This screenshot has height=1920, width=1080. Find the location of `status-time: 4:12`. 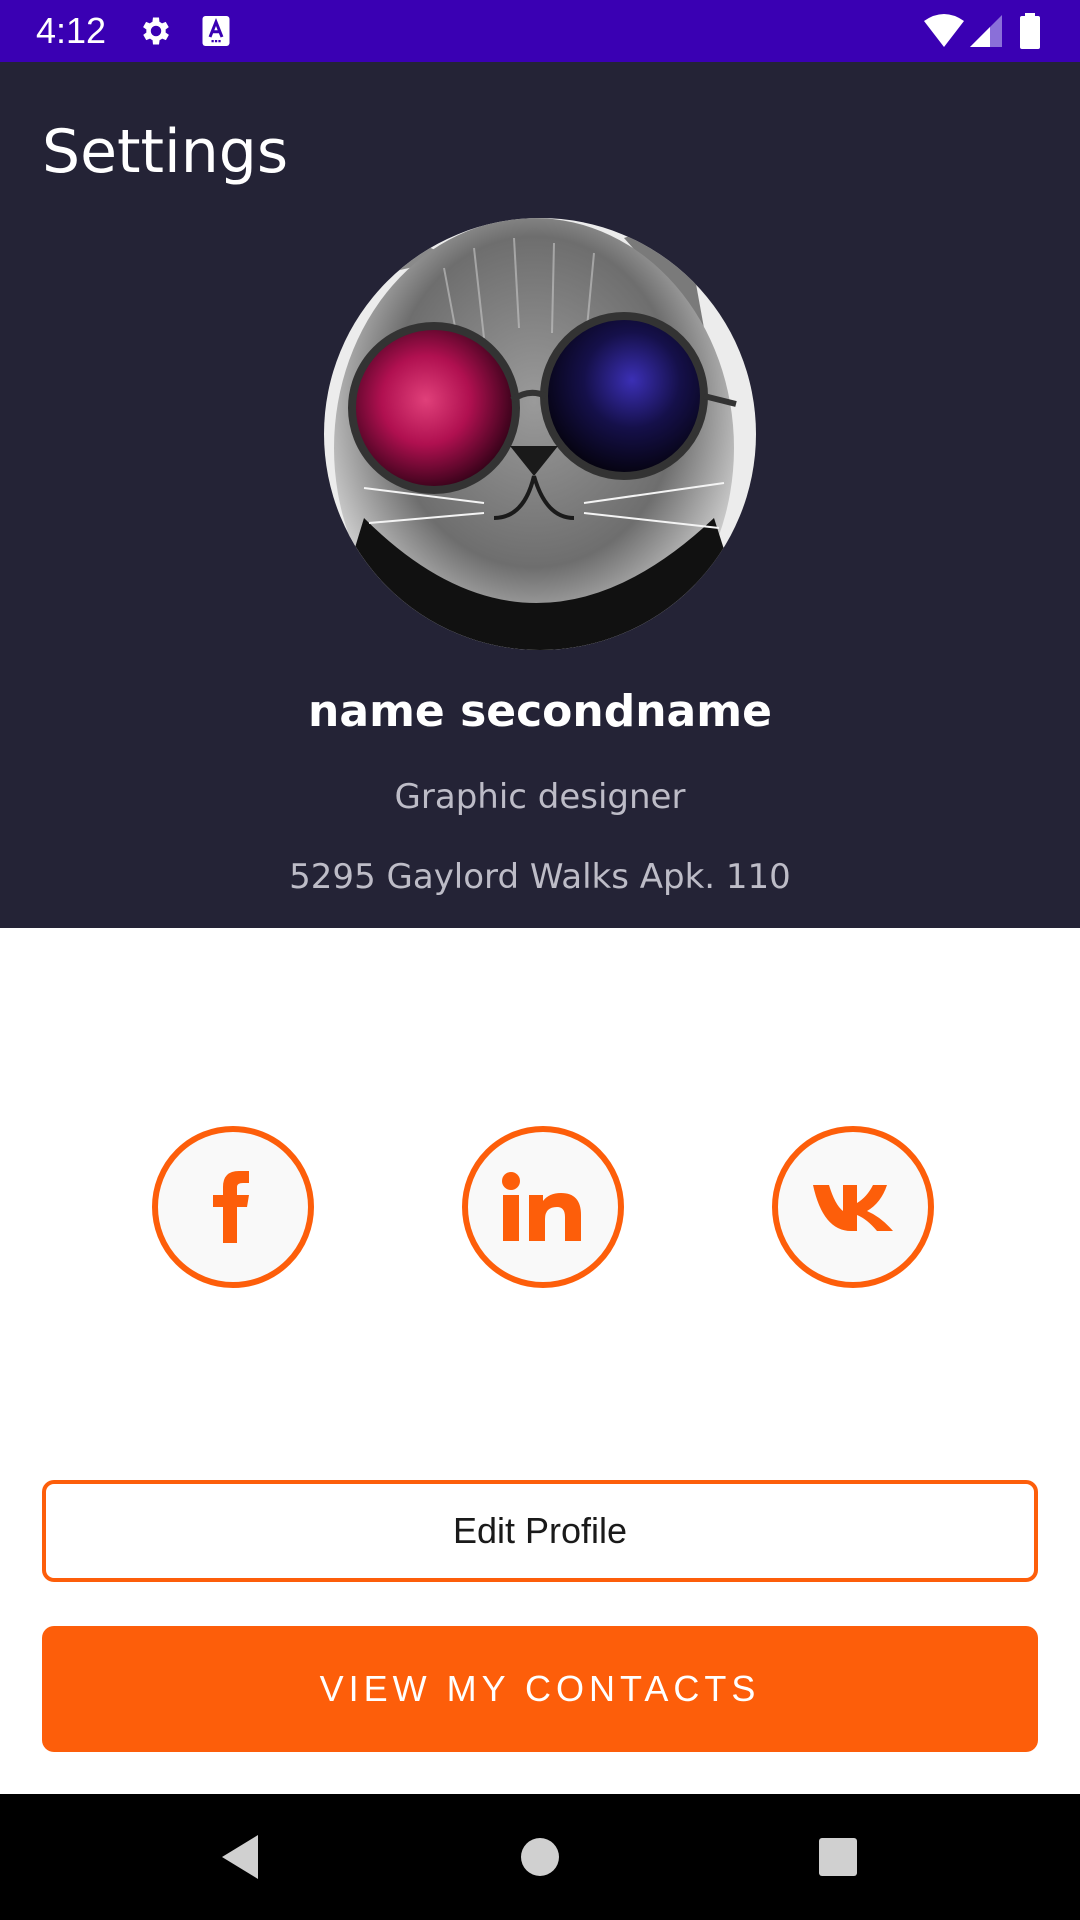

status-time: 4:12 is located at coordinates (71, 30).